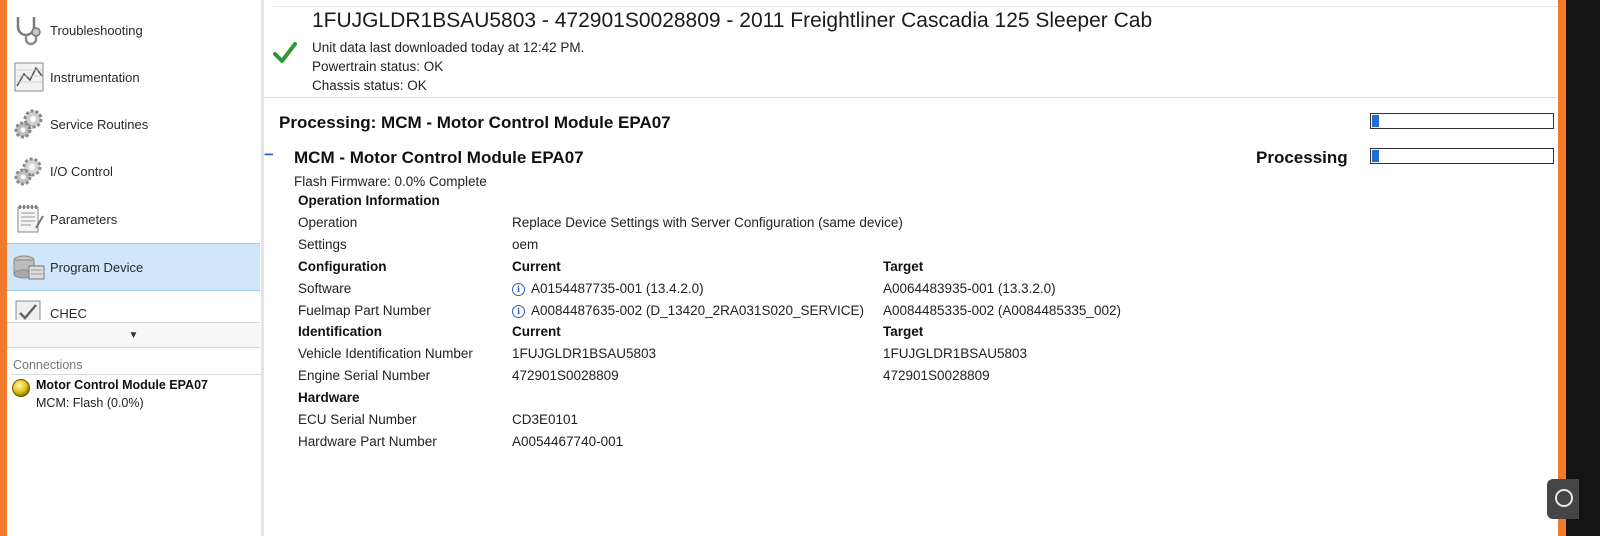 The image size is (1600, 536). What do you see at coordinates (322, 245) in the screenshot?
I see `row-label: Settings` at bounding box center [322, 245].